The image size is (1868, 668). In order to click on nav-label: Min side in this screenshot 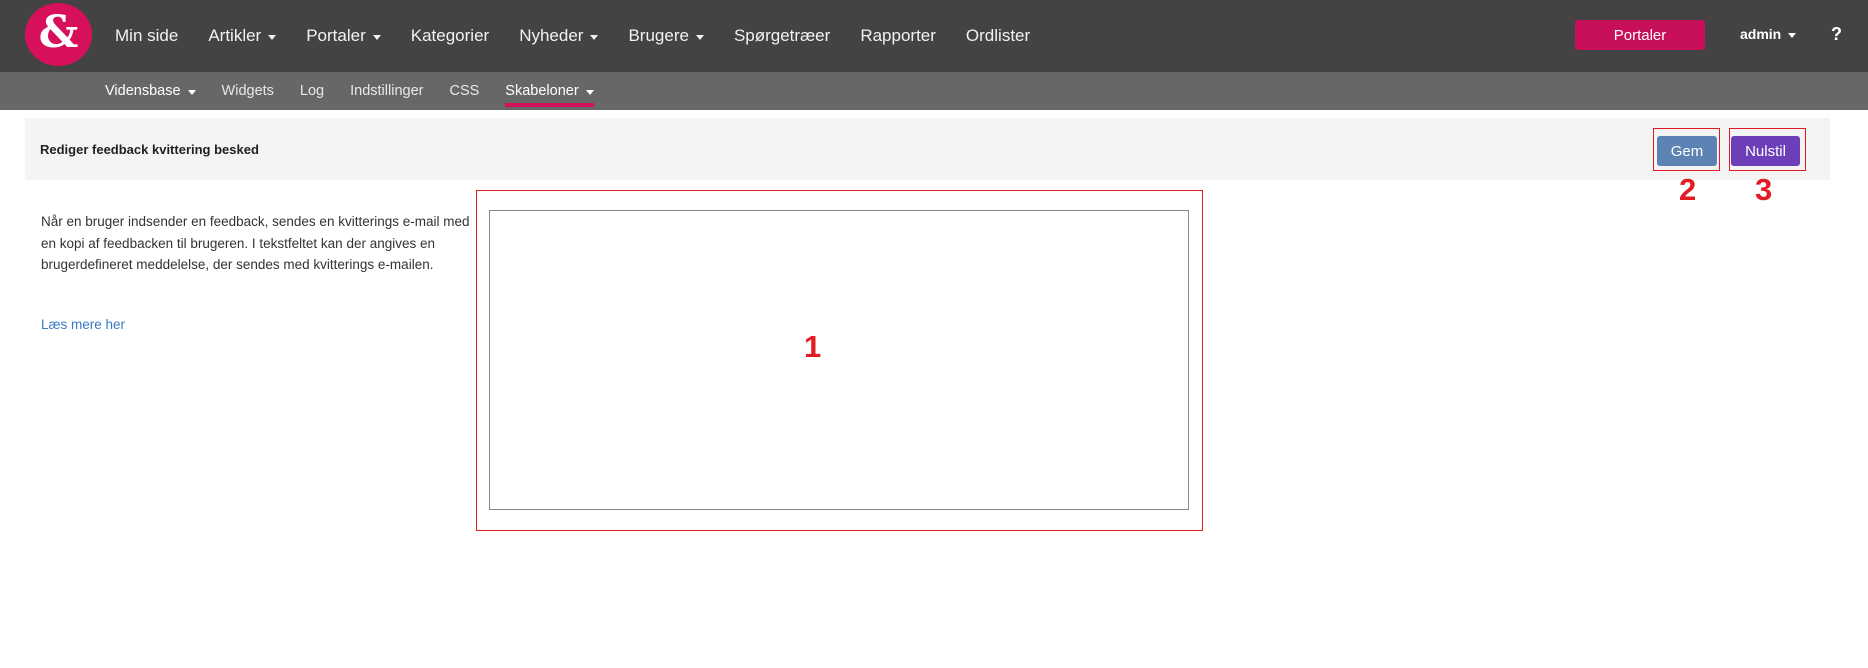, I will do `click(147, 35)`.